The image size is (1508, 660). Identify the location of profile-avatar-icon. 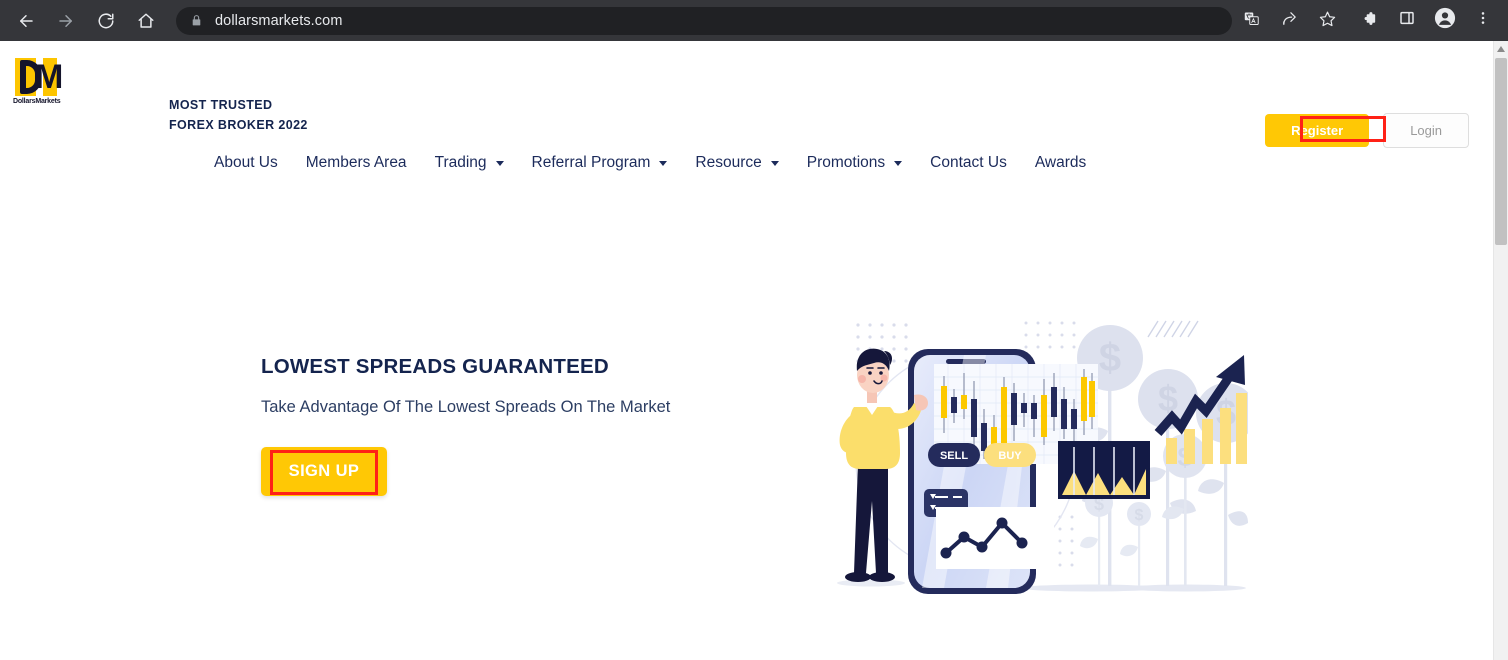
(1445, 20).